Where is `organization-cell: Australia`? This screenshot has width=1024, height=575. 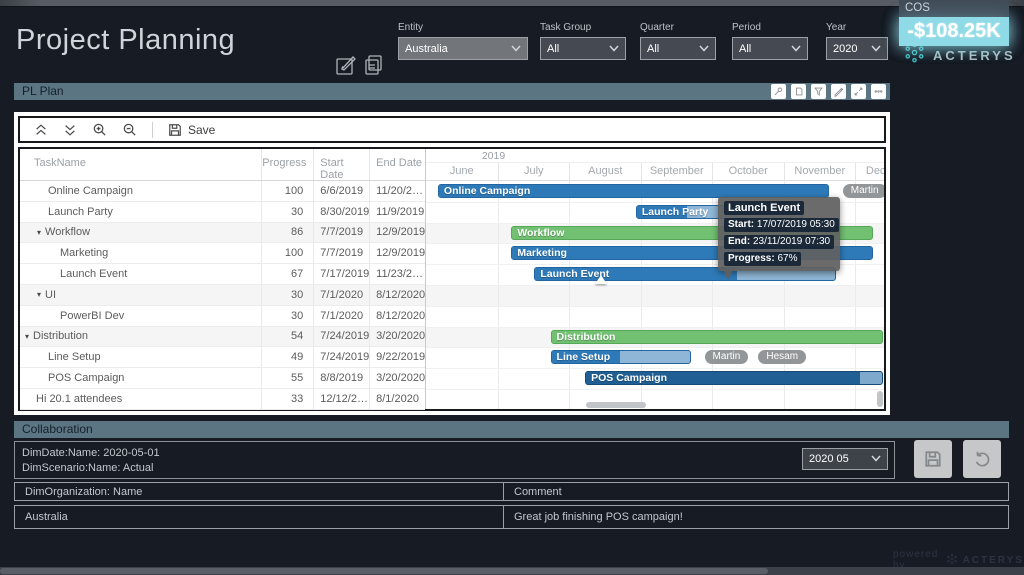 organization-cell: Australia is located at coordinates (259, 517).